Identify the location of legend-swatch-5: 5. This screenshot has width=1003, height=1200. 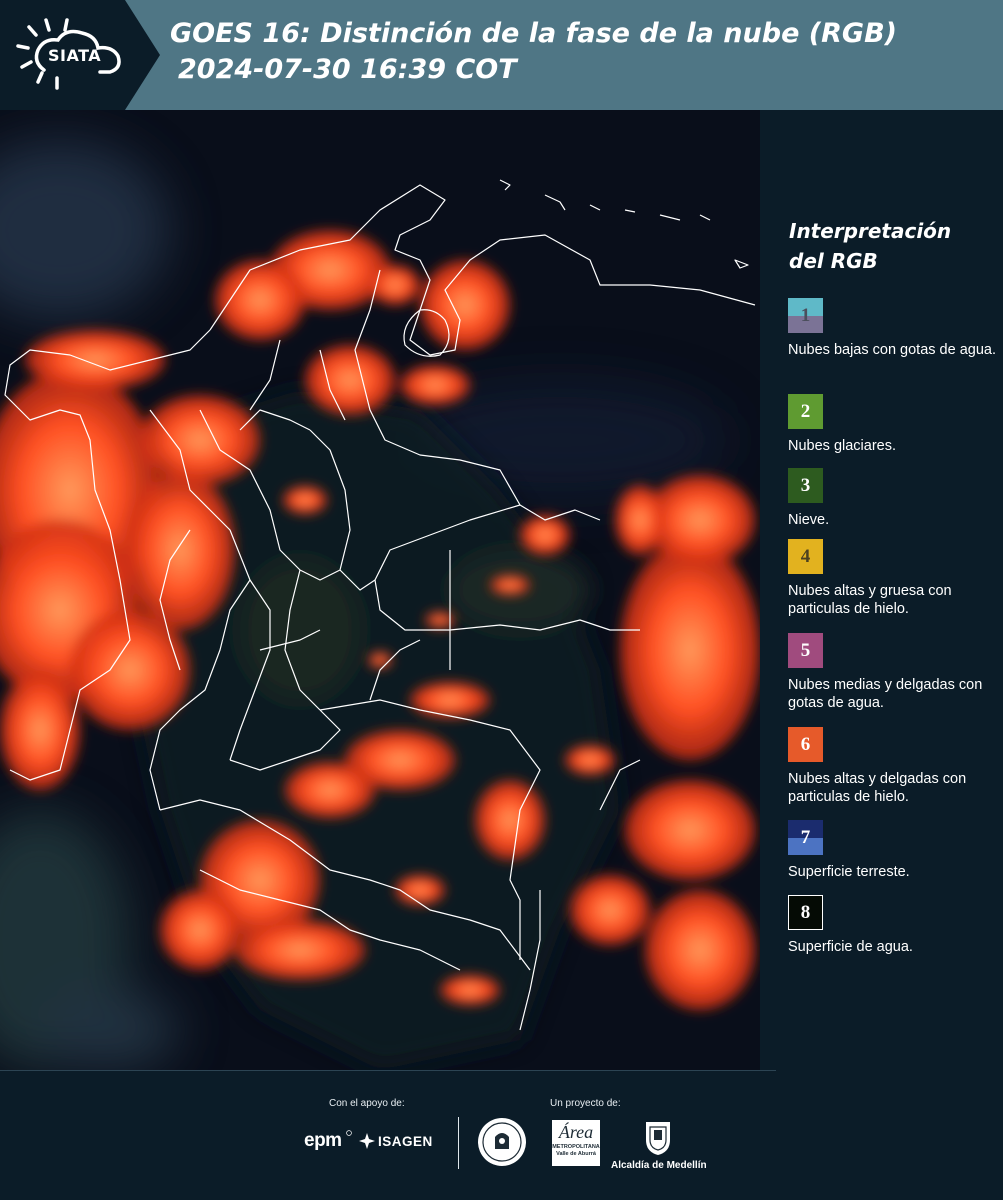
(805, 650).